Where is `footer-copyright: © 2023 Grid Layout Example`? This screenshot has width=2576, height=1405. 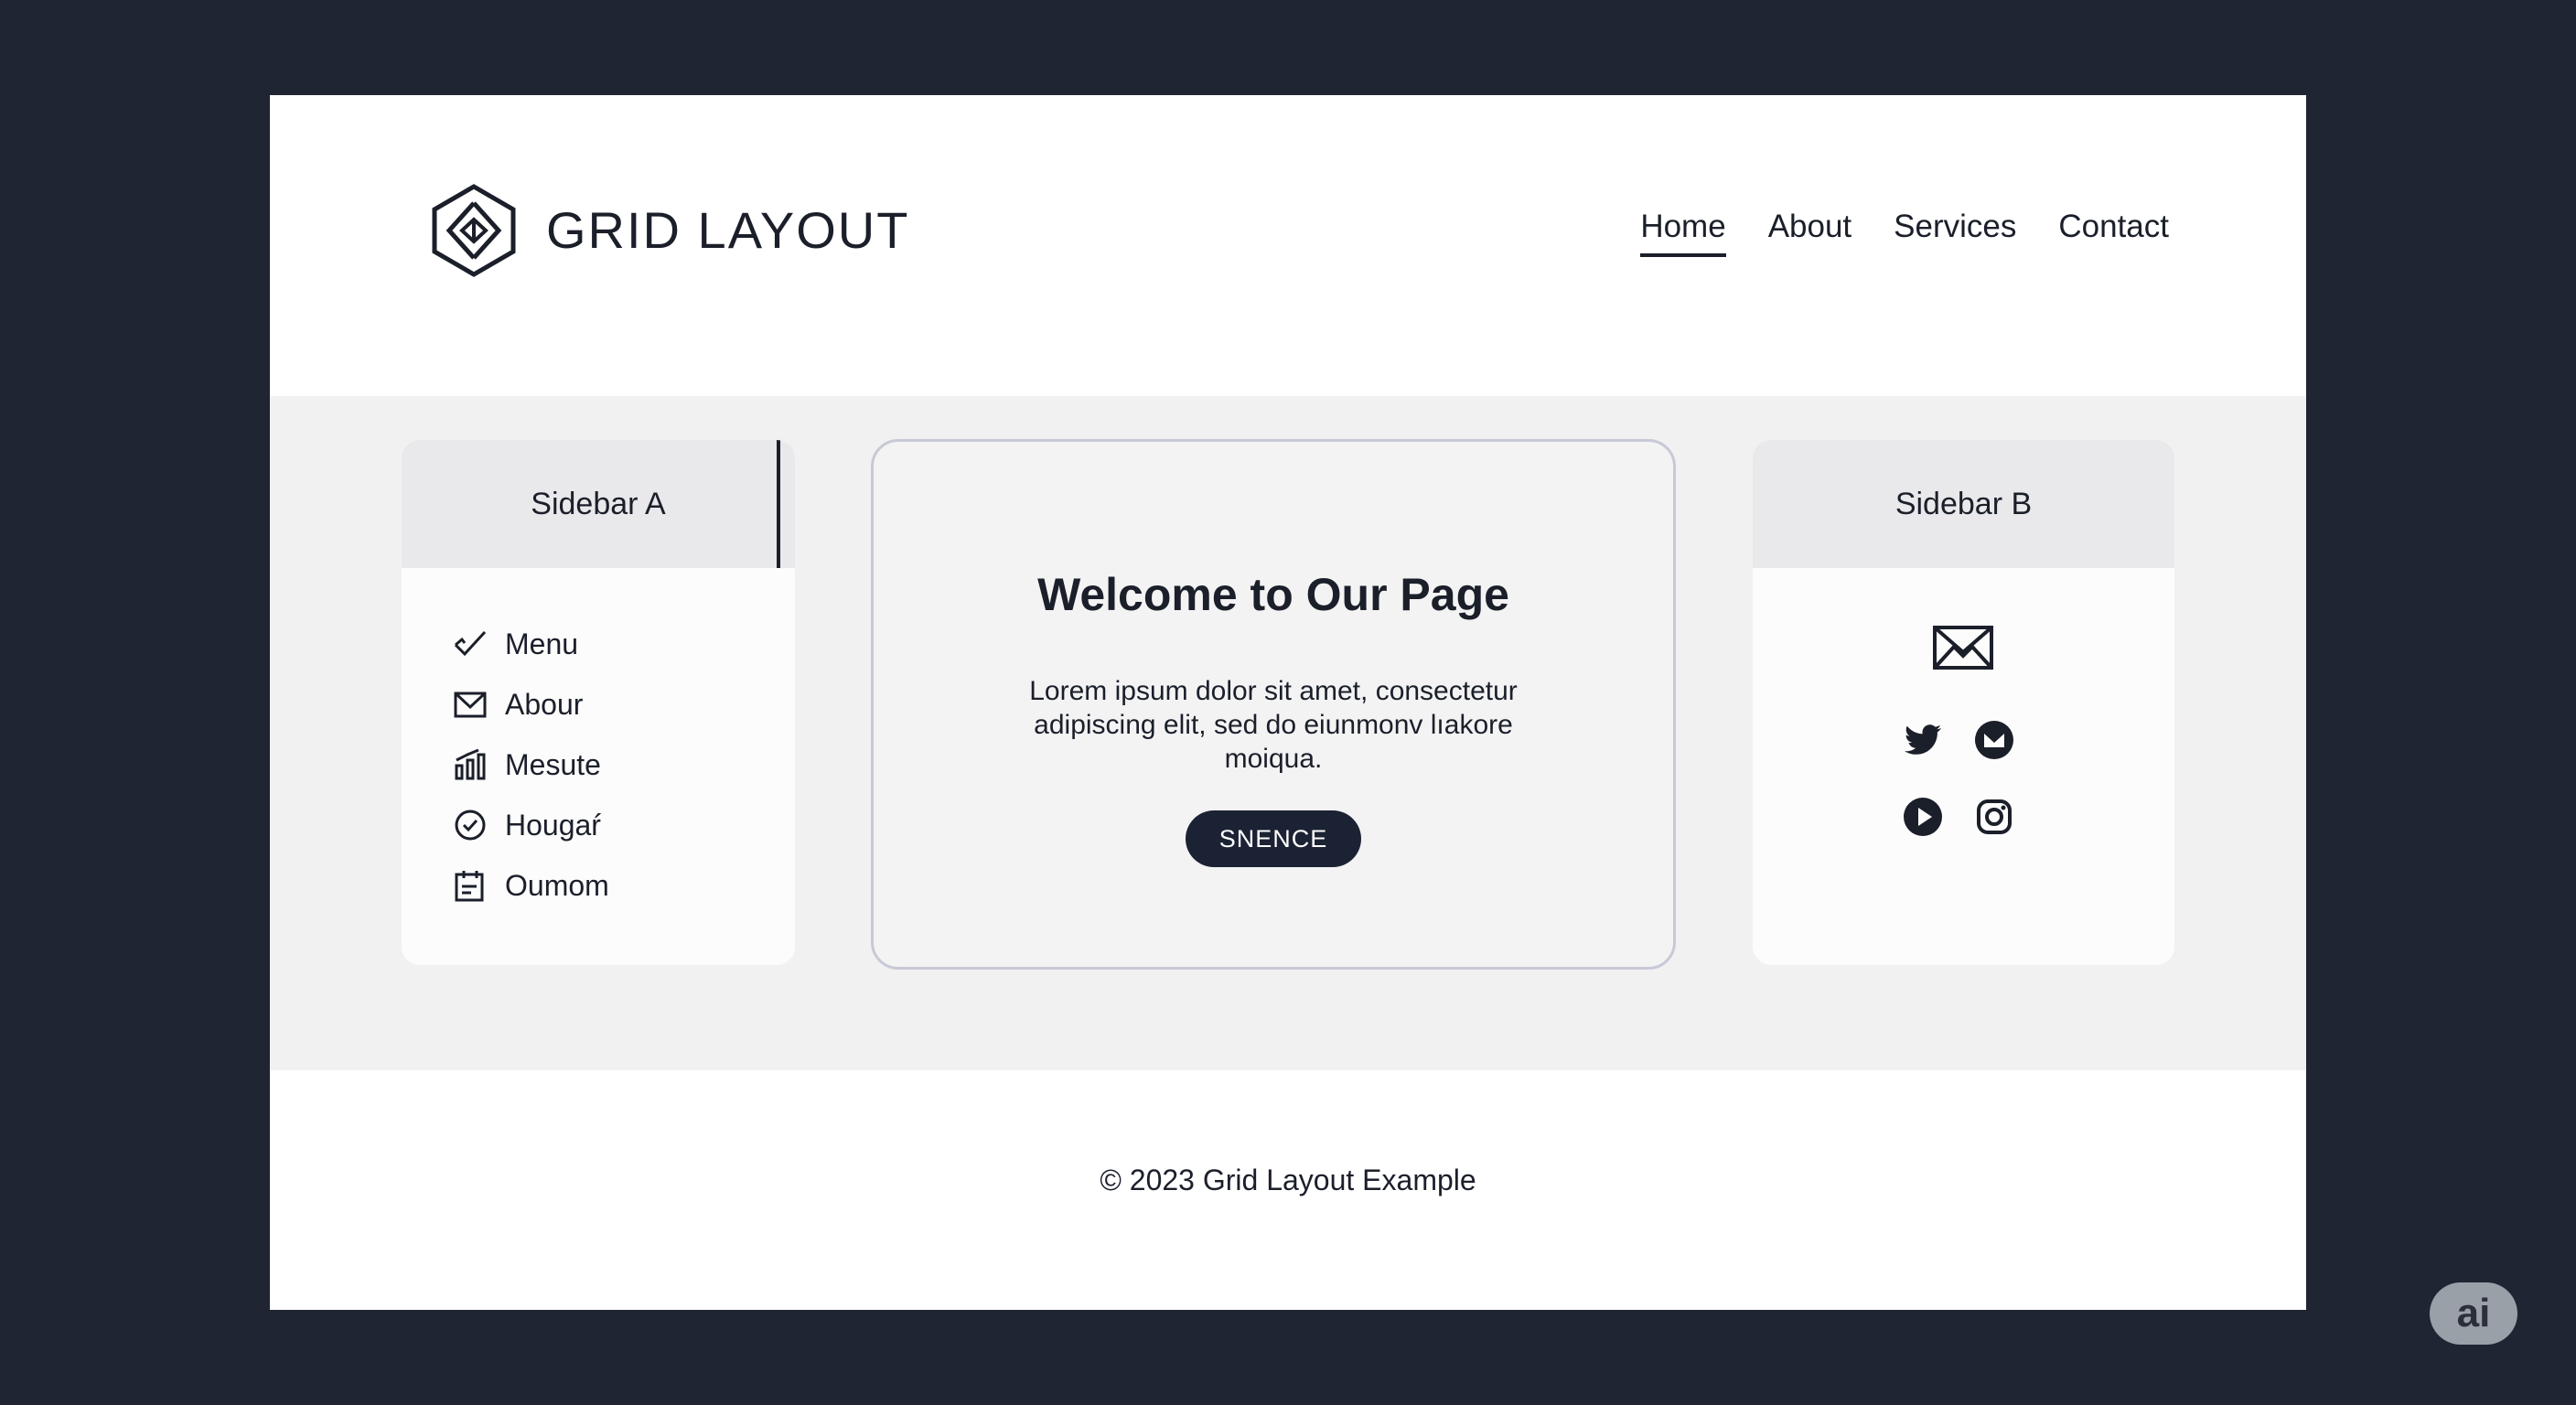
footer-copyright: © 2023 Grid Layout Example is located at coordinates (1288, 1180).